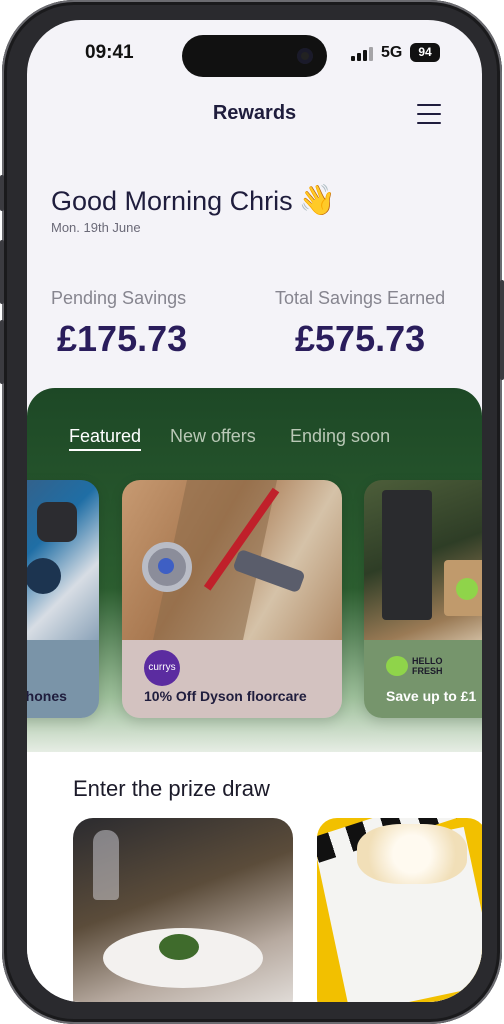  I want to click on offer-card-dyson: currys 10% Off Dyson floorcare, so click(232, 599).